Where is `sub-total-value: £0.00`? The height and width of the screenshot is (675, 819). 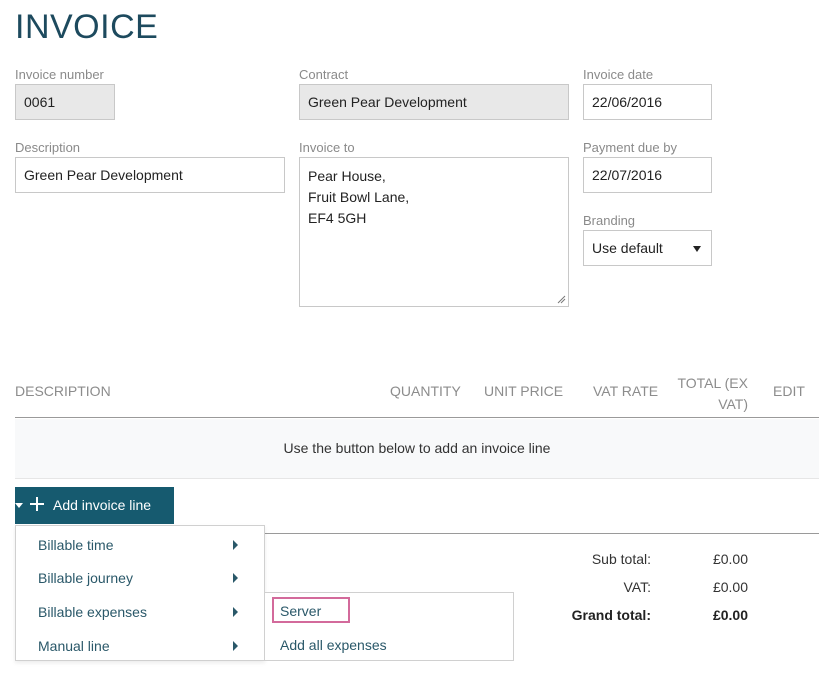
sub-total-value: £0.00 is located at coordinates (730, 559).